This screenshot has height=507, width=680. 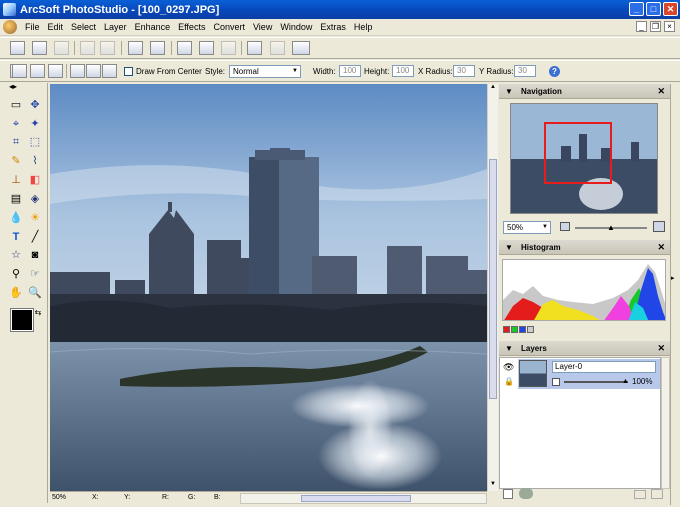 I want to click on gradient-tool-icon: ▤, so click(x=16, y=199).